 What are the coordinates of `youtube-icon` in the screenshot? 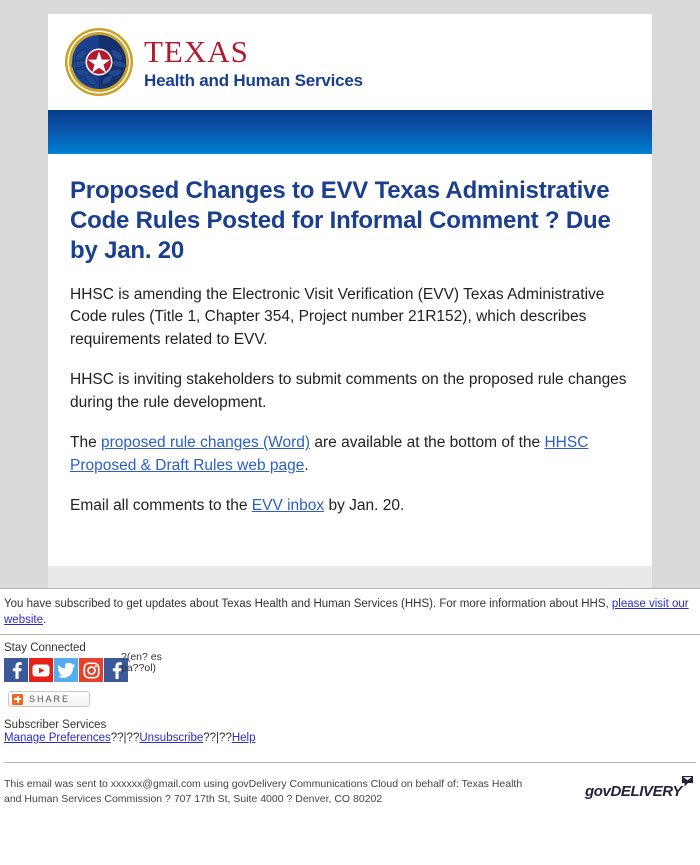 It's located at (41, 670).